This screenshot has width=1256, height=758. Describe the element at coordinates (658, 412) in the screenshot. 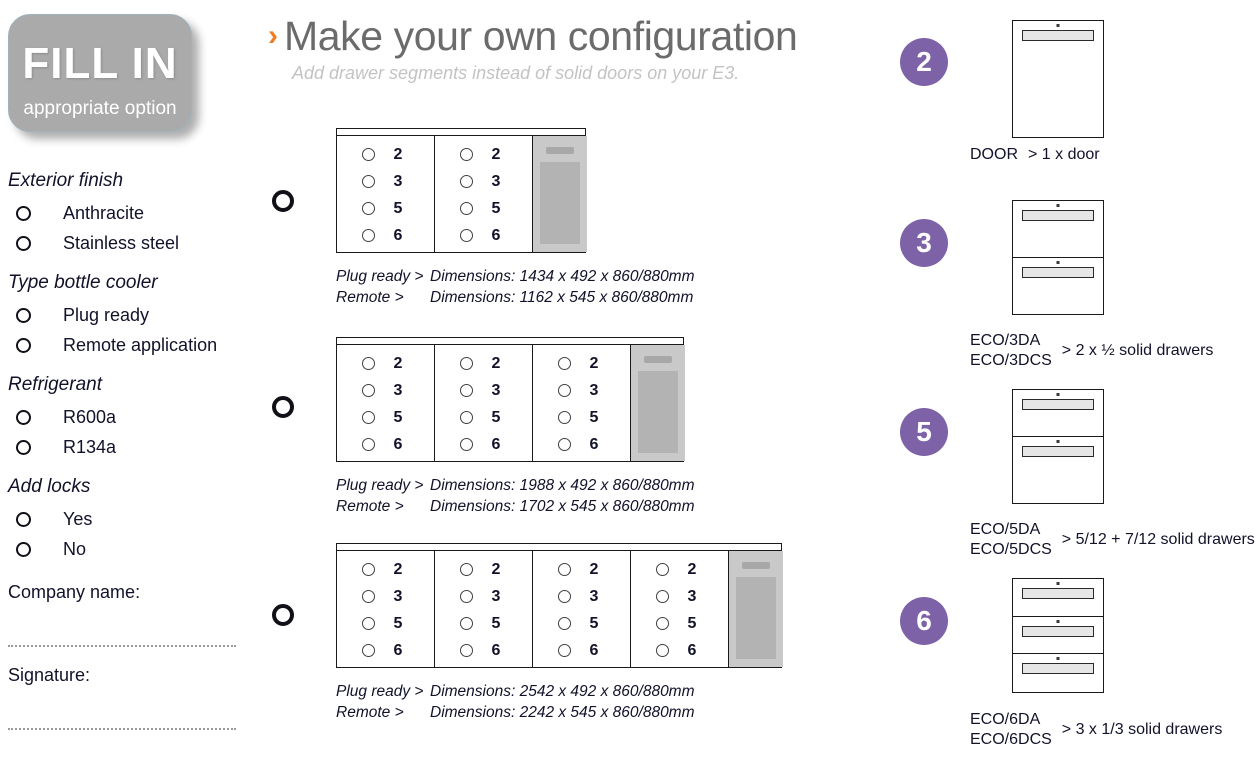

I see `compressor-panel` at that location.